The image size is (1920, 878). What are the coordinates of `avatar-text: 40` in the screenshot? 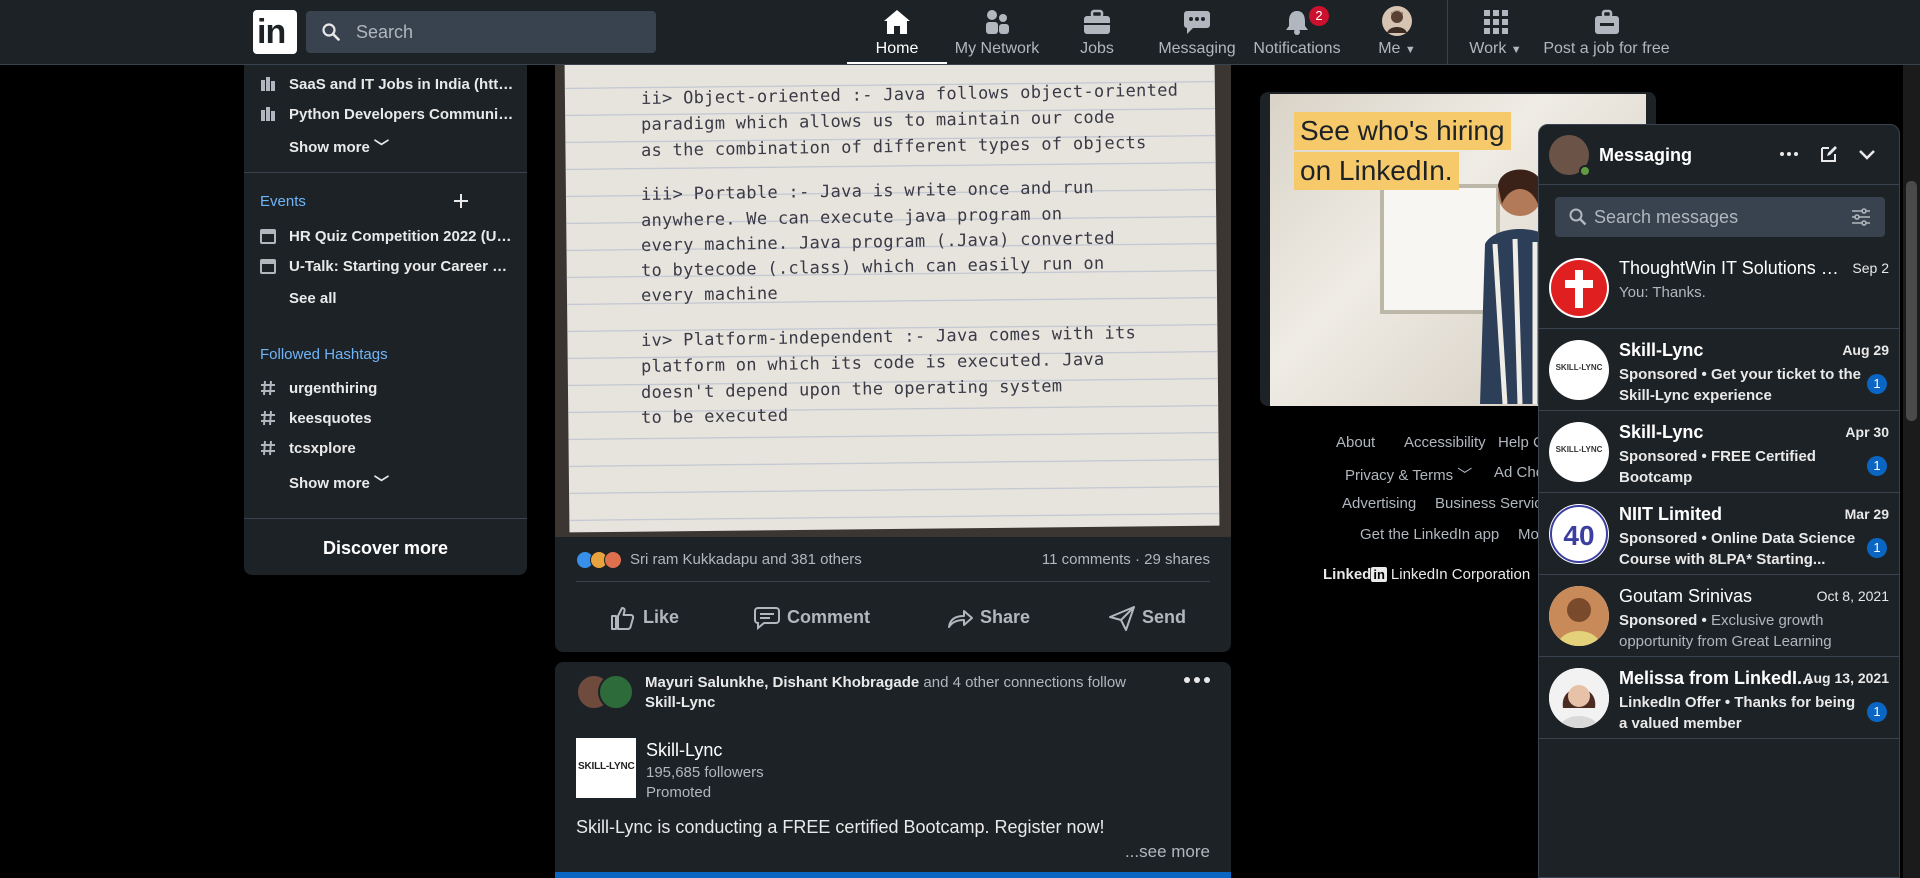 It's located at (1578, 535).